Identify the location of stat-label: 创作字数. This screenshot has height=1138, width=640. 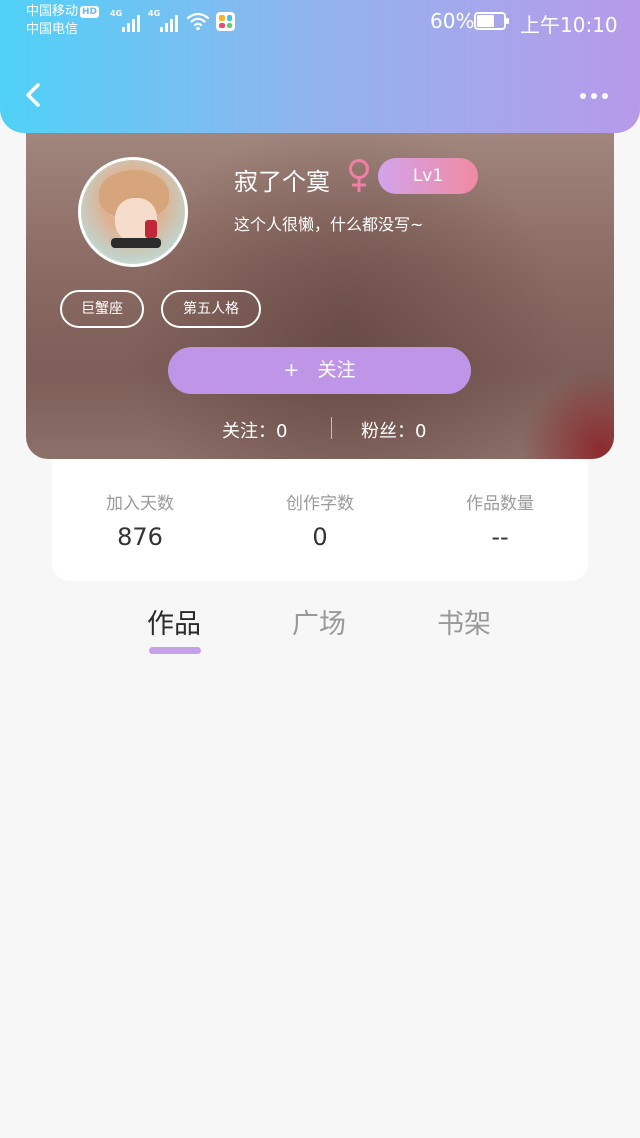
(320, 504).